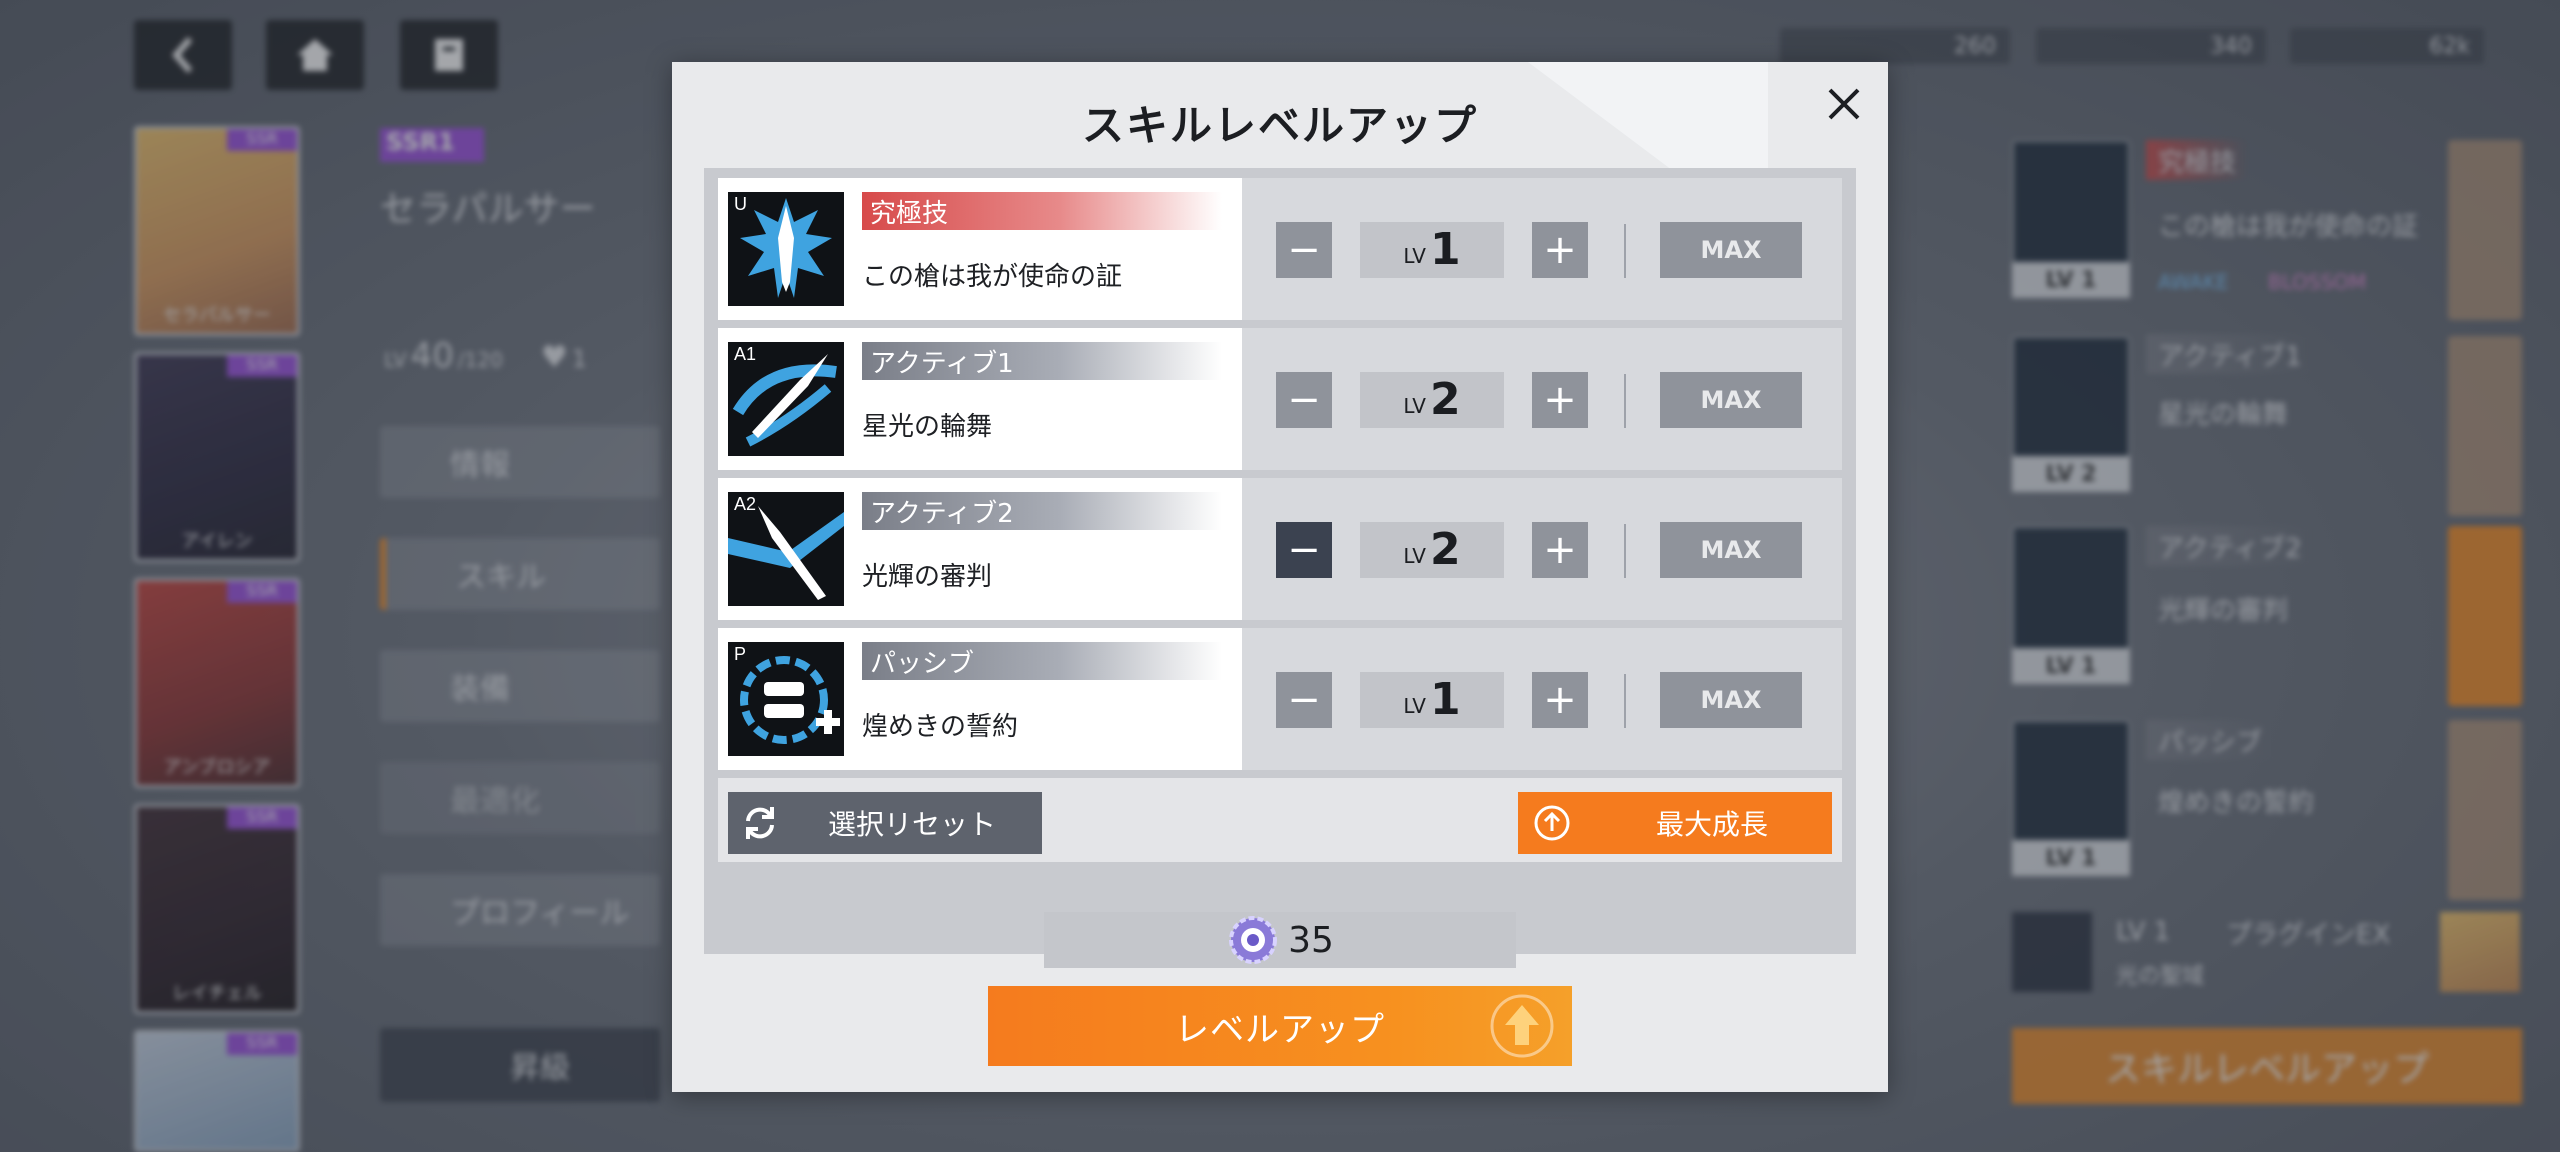 The height and width of the screenshot is (1152, 2560). Describe the element at coordinates (927, 427) in the screenshot. I see `skill-name: 星光の輪舞` at that location.